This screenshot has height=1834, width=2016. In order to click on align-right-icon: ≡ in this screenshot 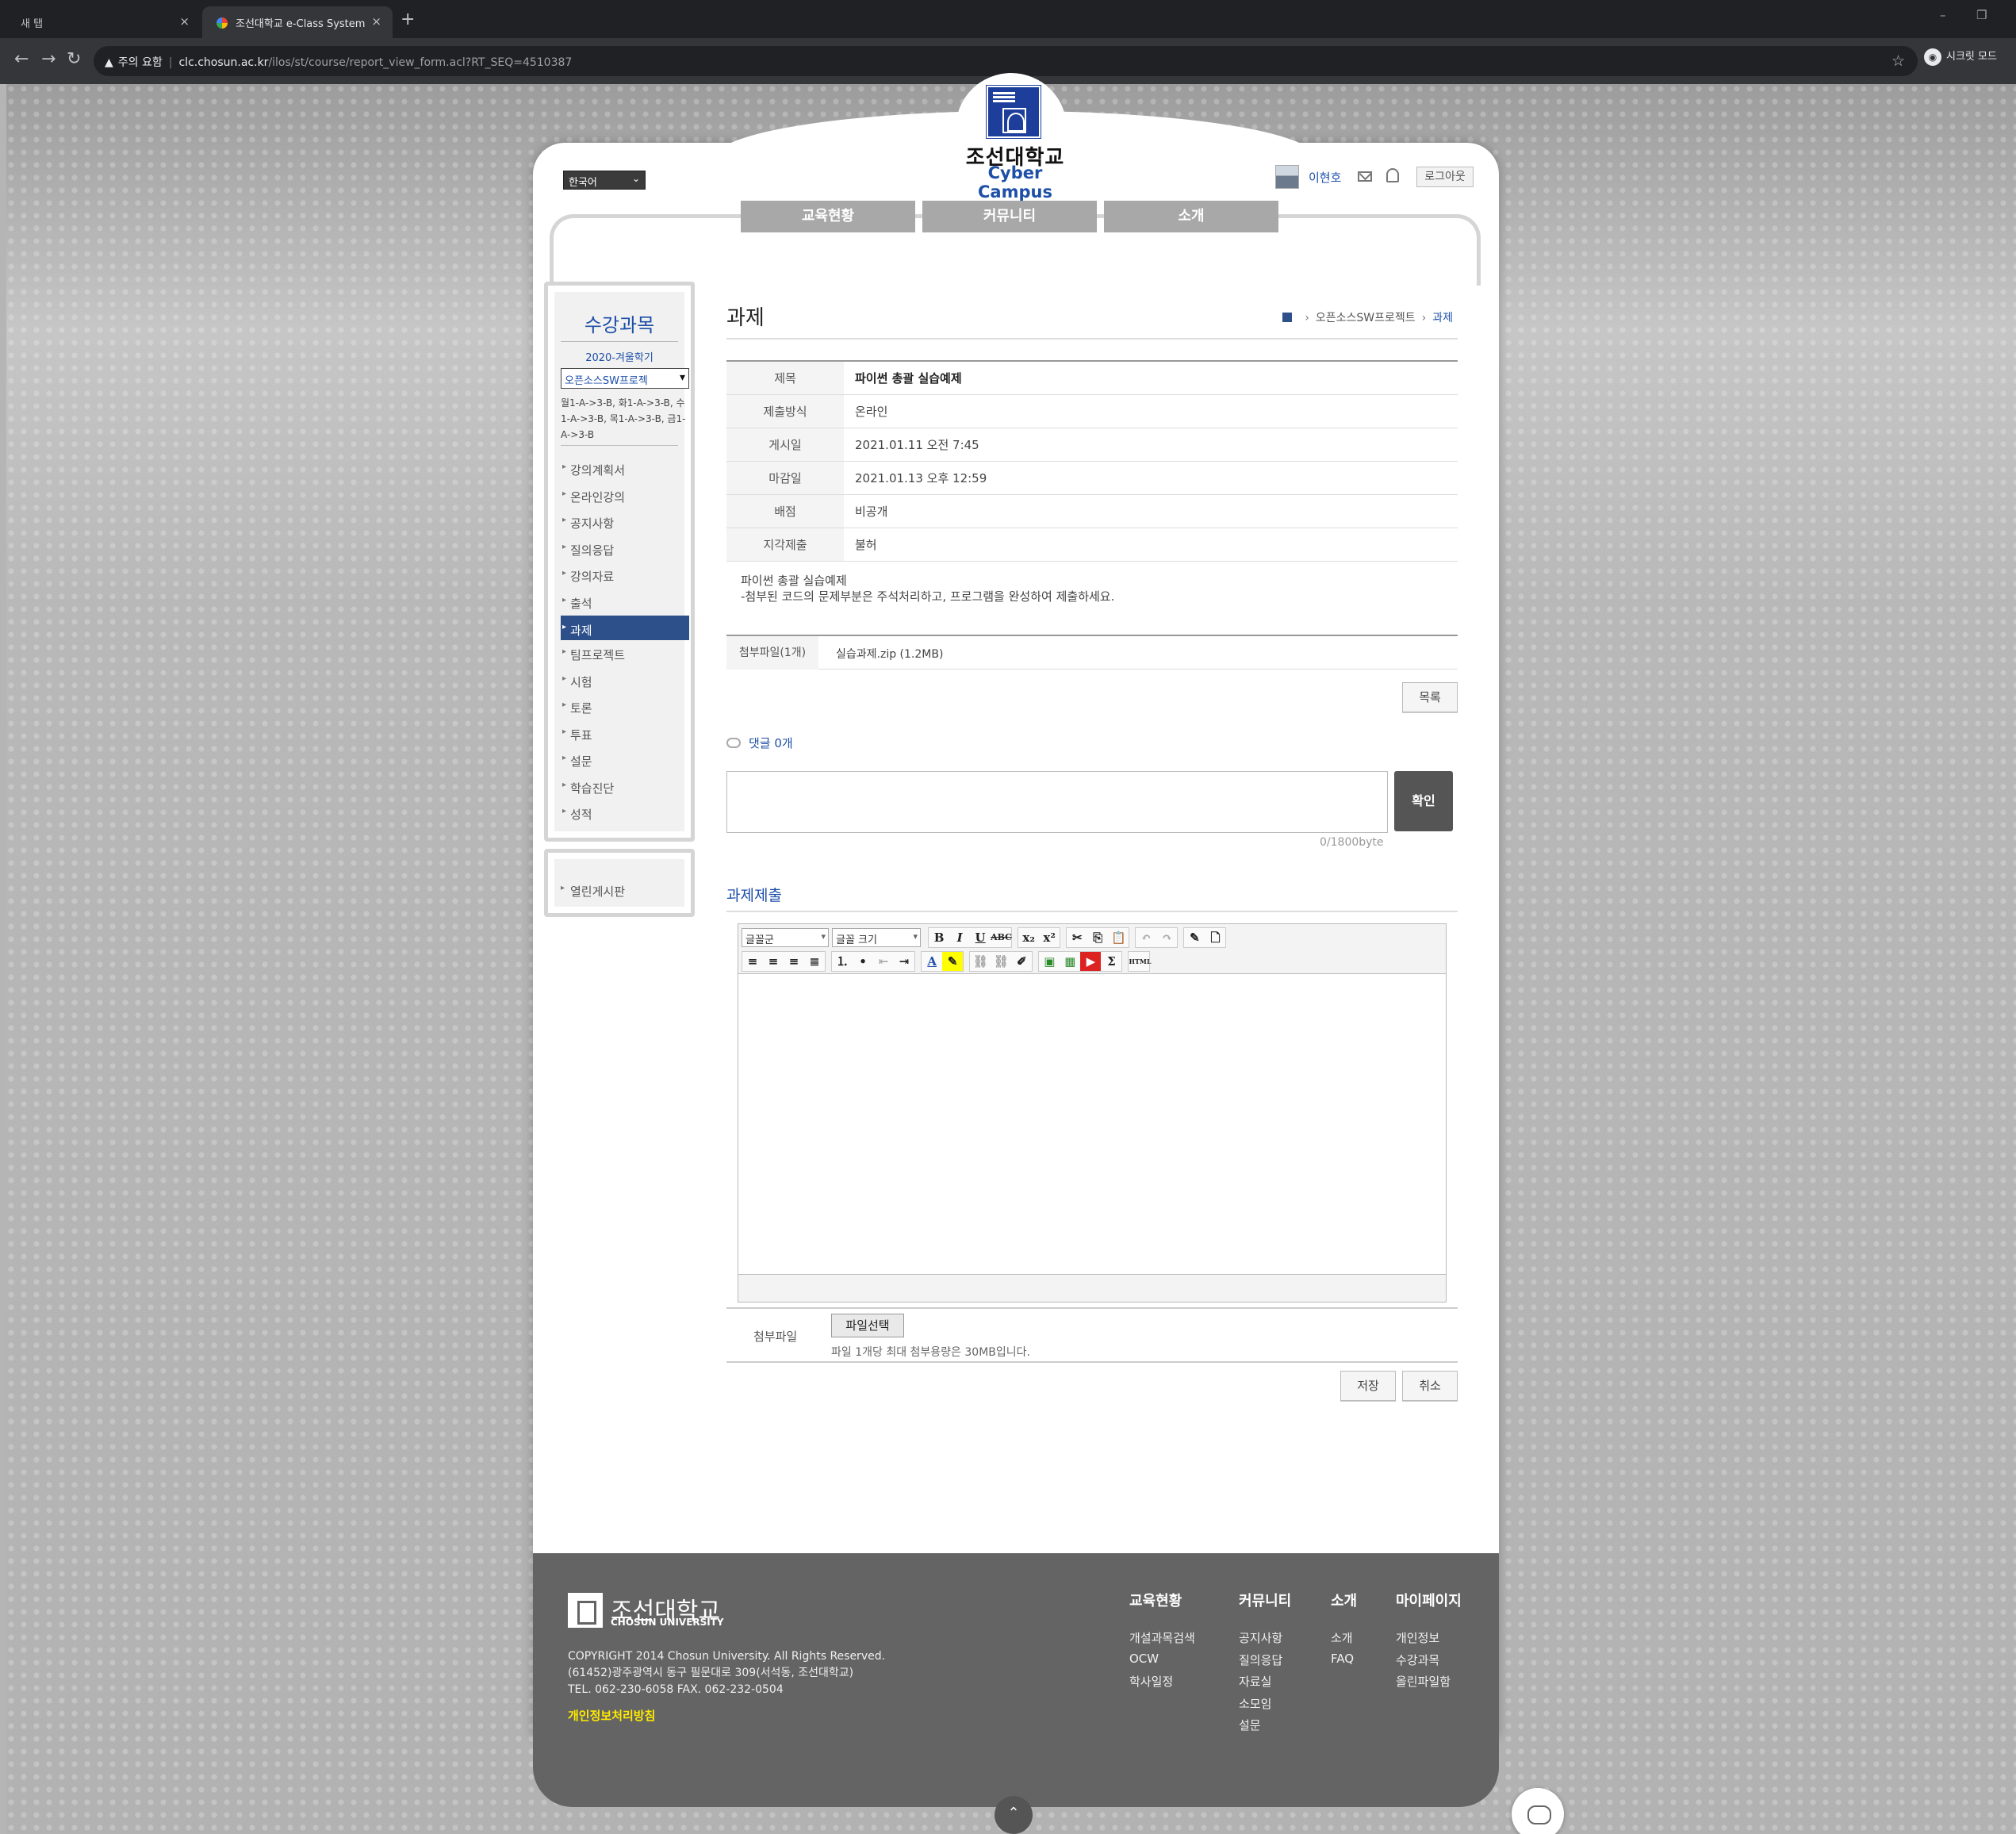, I will do `click(794, 961)`.